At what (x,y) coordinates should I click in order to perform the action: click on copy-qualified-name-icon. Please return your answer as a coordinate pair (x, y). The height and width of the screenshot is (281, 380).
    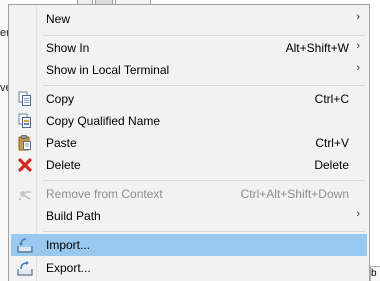
    Looking at the image, I should click on (25, 121).